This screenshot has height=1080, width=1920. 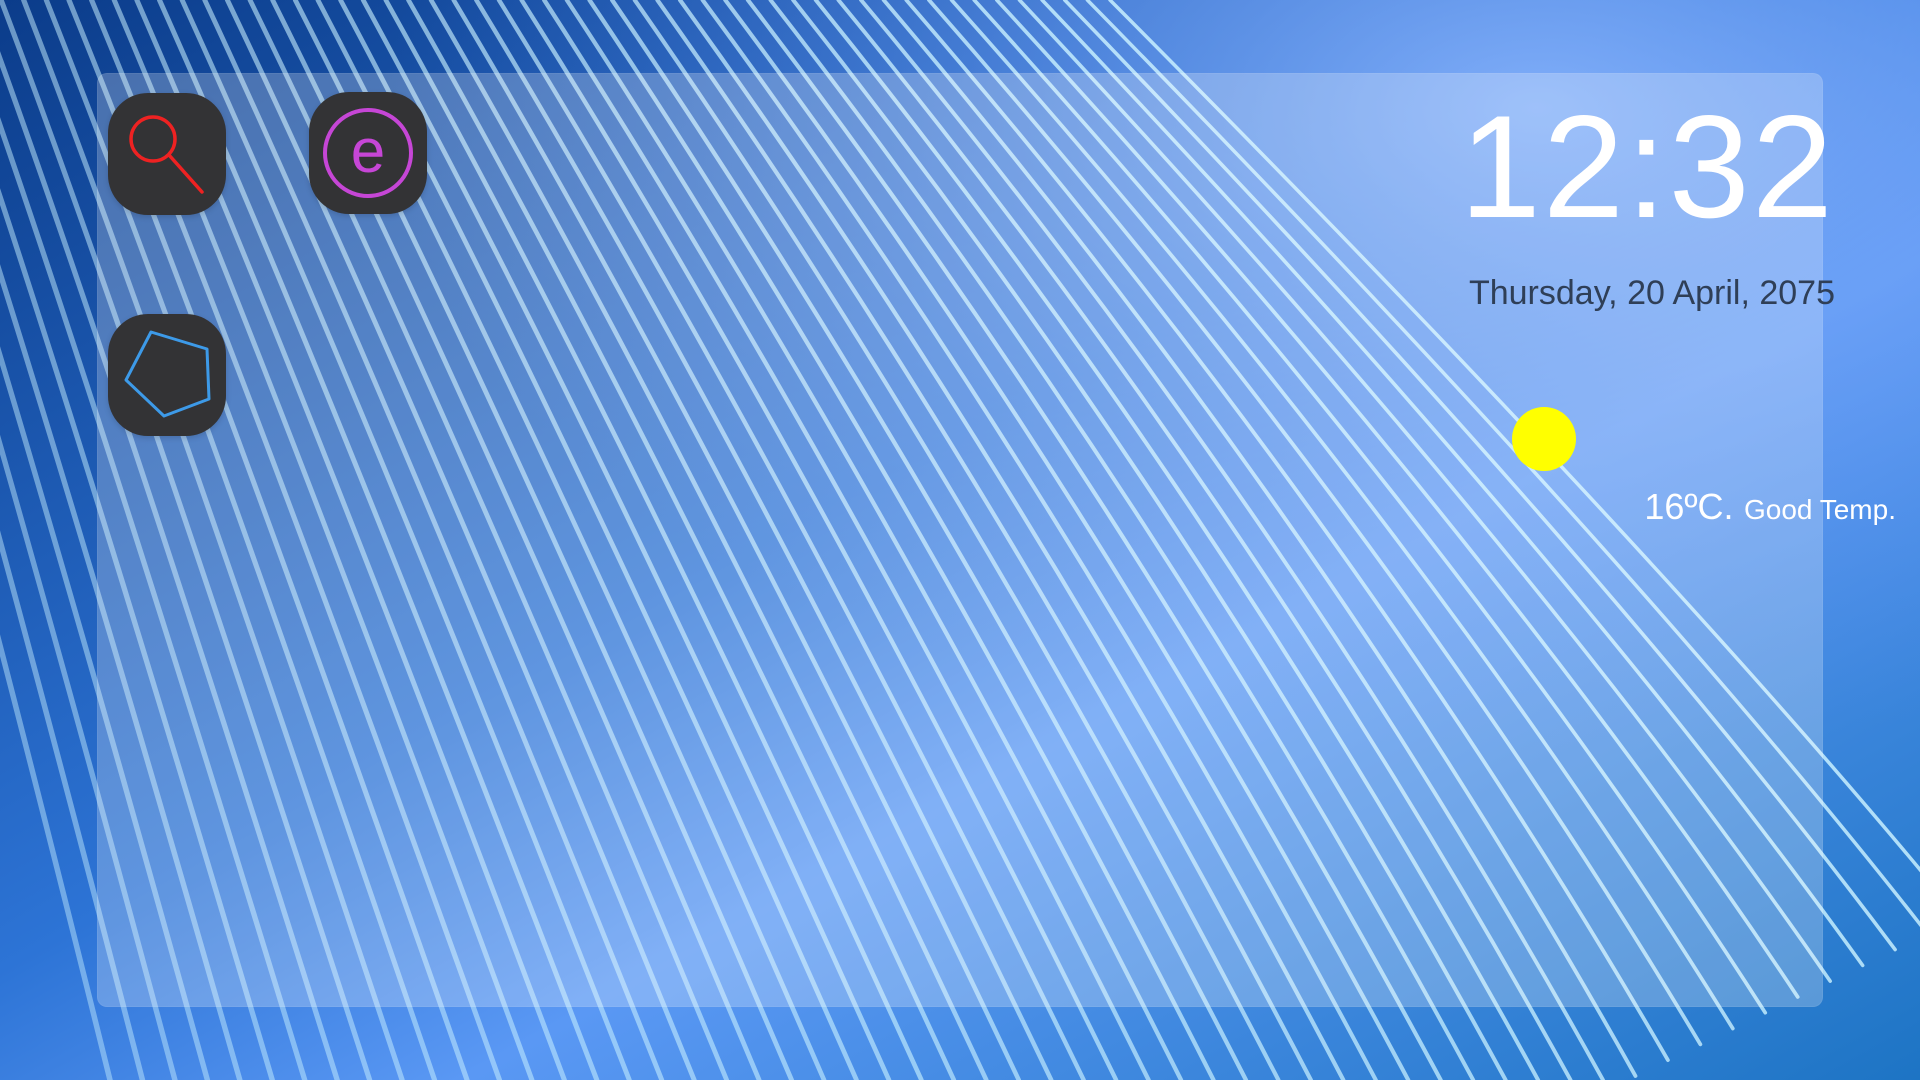 I want to click on letter-e-circle-icon: e, so click(x=368, y=153).